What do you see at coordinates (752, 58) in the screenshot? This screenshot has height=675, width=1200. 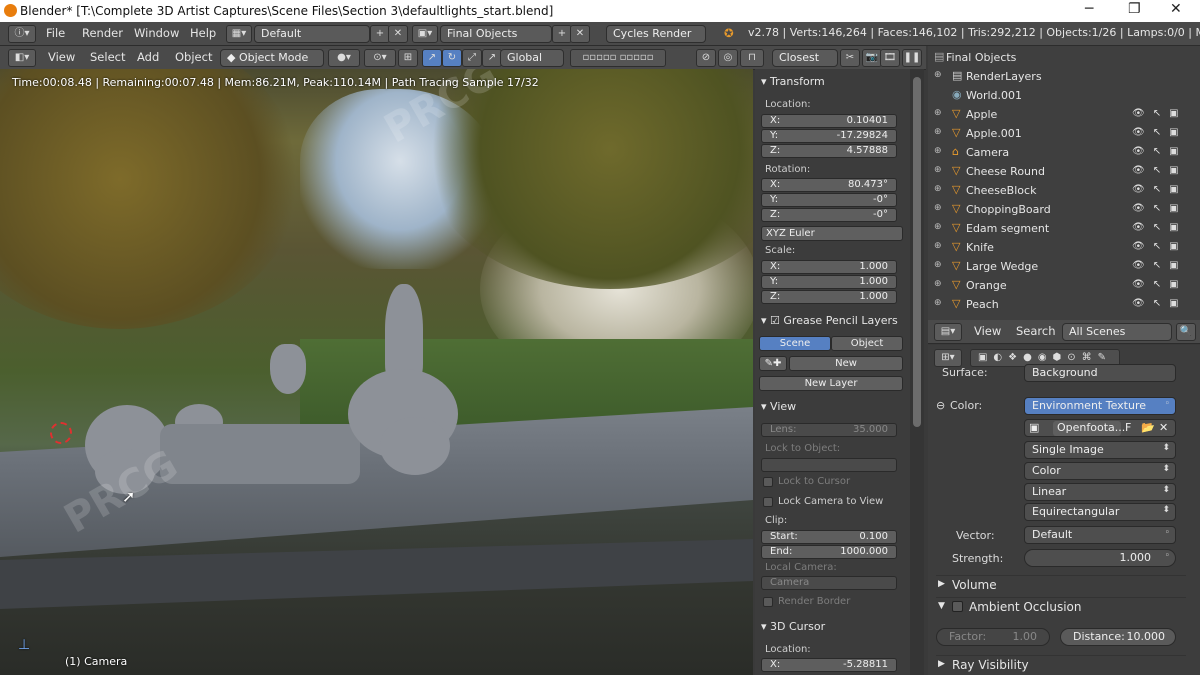 I see `snap-icon: ⊓` at bounding box center [752, 58].